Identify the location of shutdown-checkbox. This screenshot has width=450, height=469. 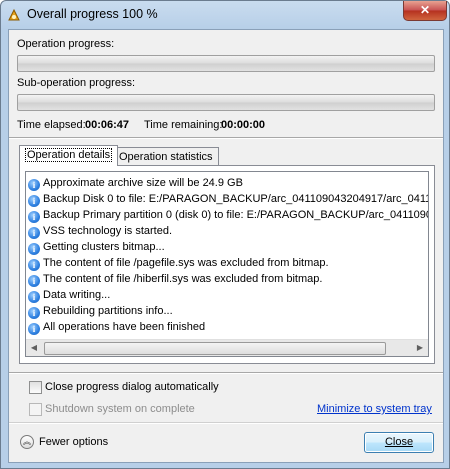
(35, 409).